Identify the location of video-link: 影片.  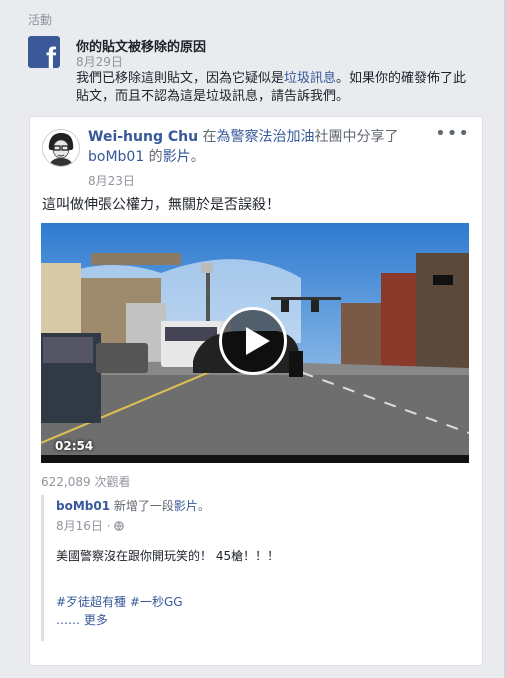
(177, 157).